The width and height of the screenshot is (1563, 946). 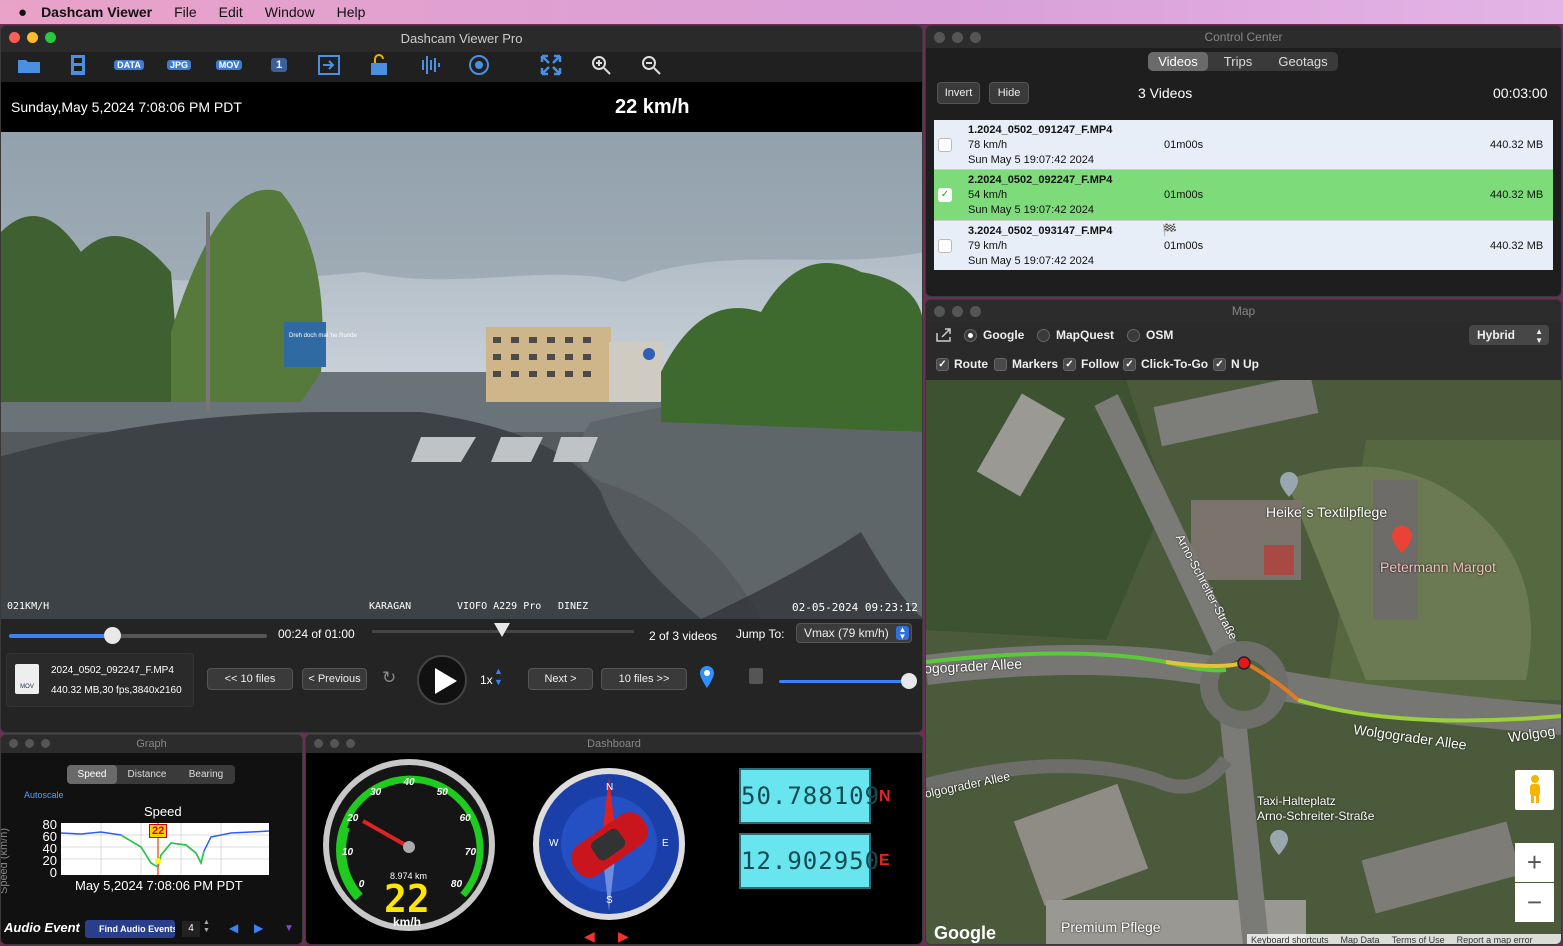 I want to click on previous-button: < Previous, so click(x=334, y=679).